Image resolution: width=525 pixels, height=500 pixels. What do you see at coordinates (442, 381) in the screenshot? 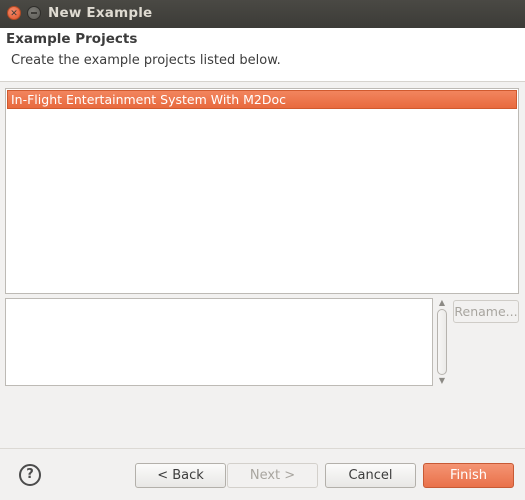
I see `scroll-down-icon: ▼` at bounding box center [442, 381].